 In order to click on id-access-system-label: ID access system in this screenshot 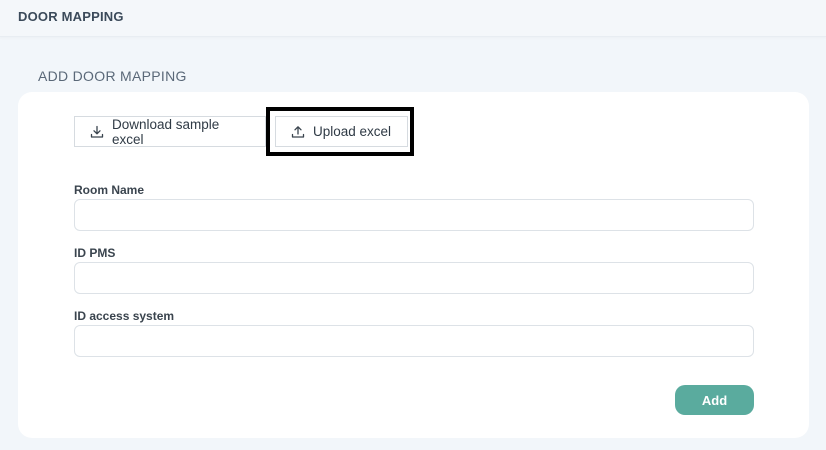, I will do `click(124, 316)`.